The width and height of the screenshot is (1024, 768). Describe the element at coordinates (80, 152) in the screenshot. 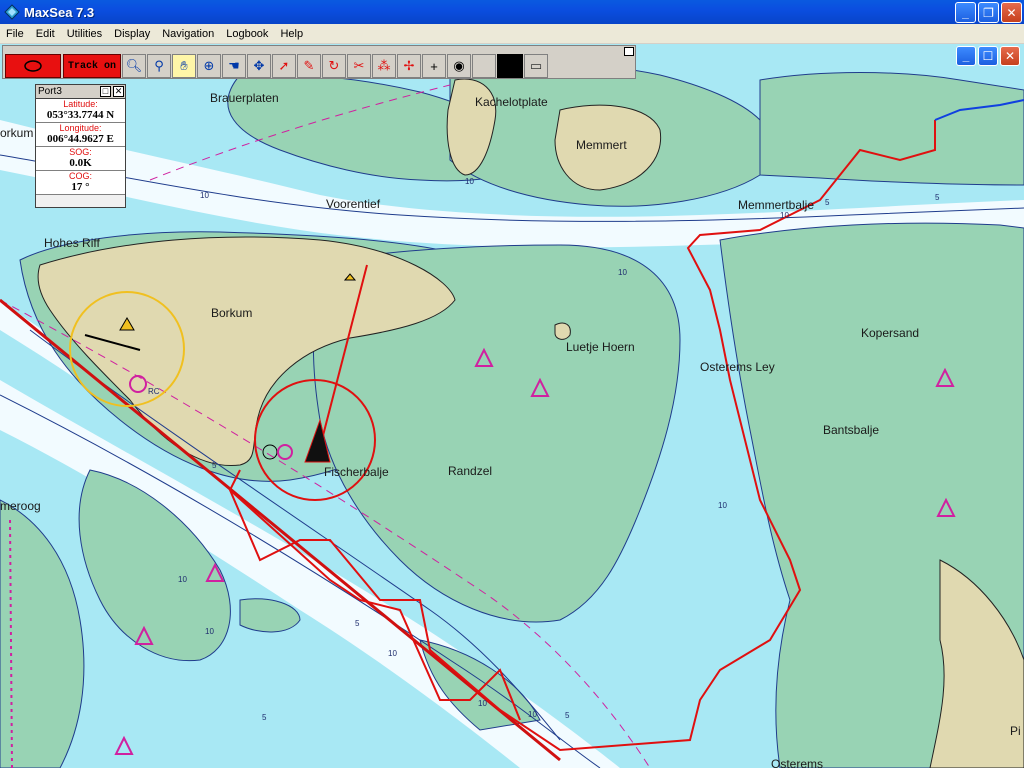

I see `sog-label: SOG:` at that location.